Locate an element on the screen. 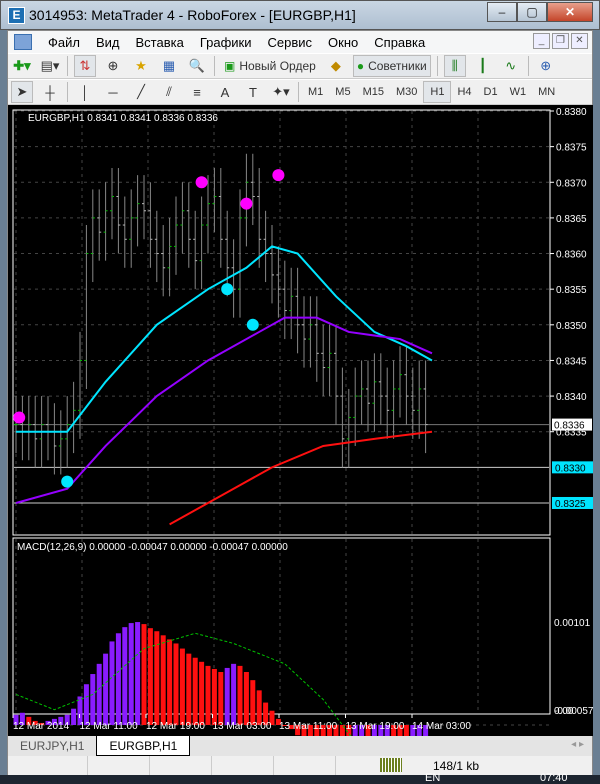 The width and height of the screenshot is (600, 784). menu-charts: Графики is located at coordinates (226, 42).